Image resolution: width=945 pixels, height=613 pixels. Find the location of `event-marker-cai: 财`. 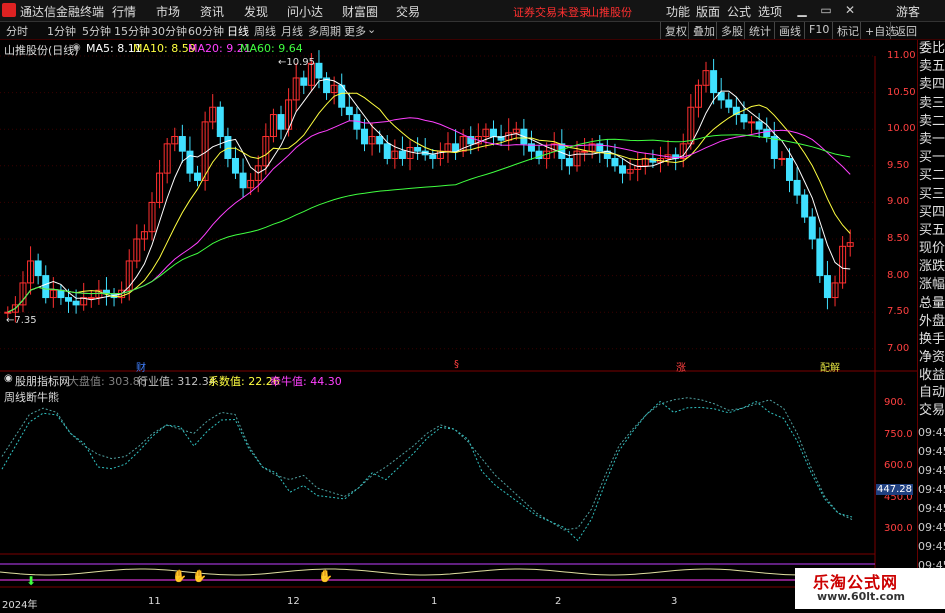

event-marker-cai: 财 is located at coordinates (141, 366).